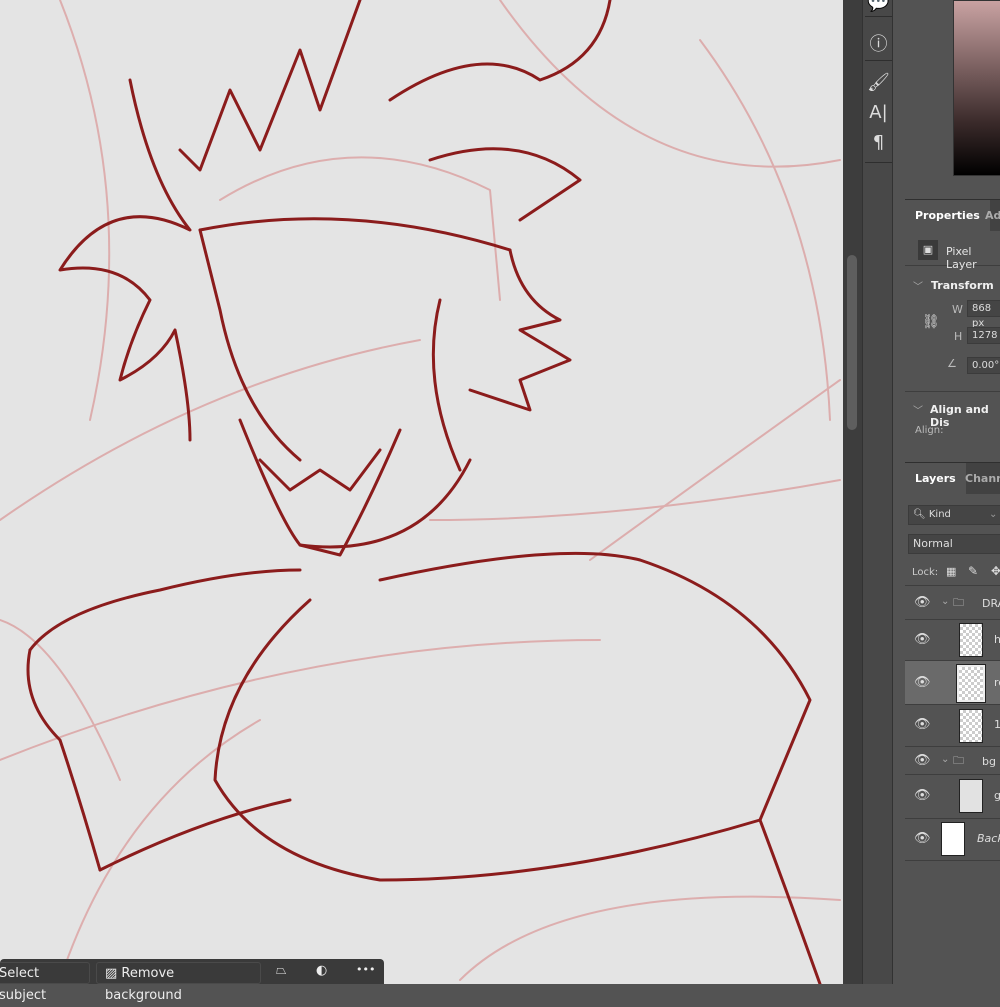 The image size is (1000, 1007). I want to click on layer-name: 1, so click(997, 724).